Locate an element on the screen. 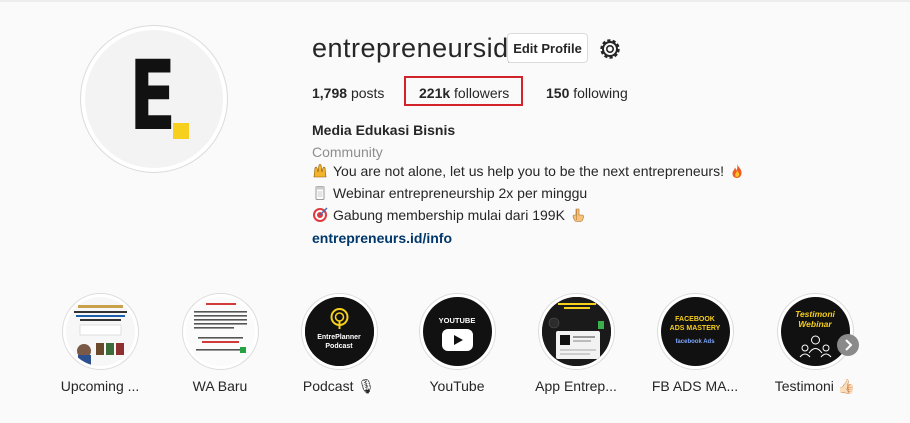 The image size is (910, 423). fire-icon is located at coordinates (737, 171).